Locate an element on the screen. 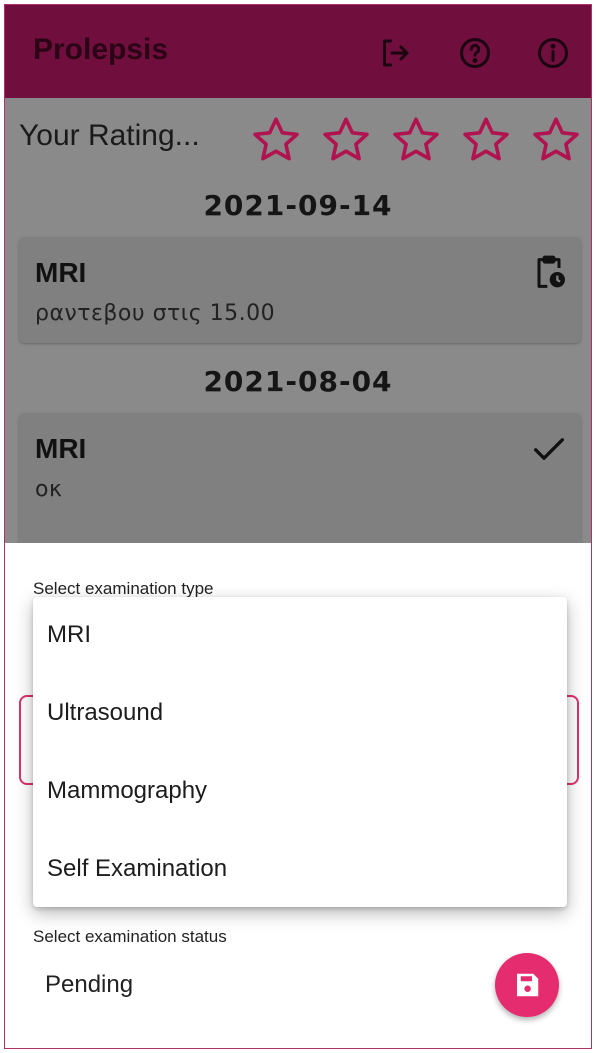  app-title: Prolepsis is located at coordinates (101, 49).